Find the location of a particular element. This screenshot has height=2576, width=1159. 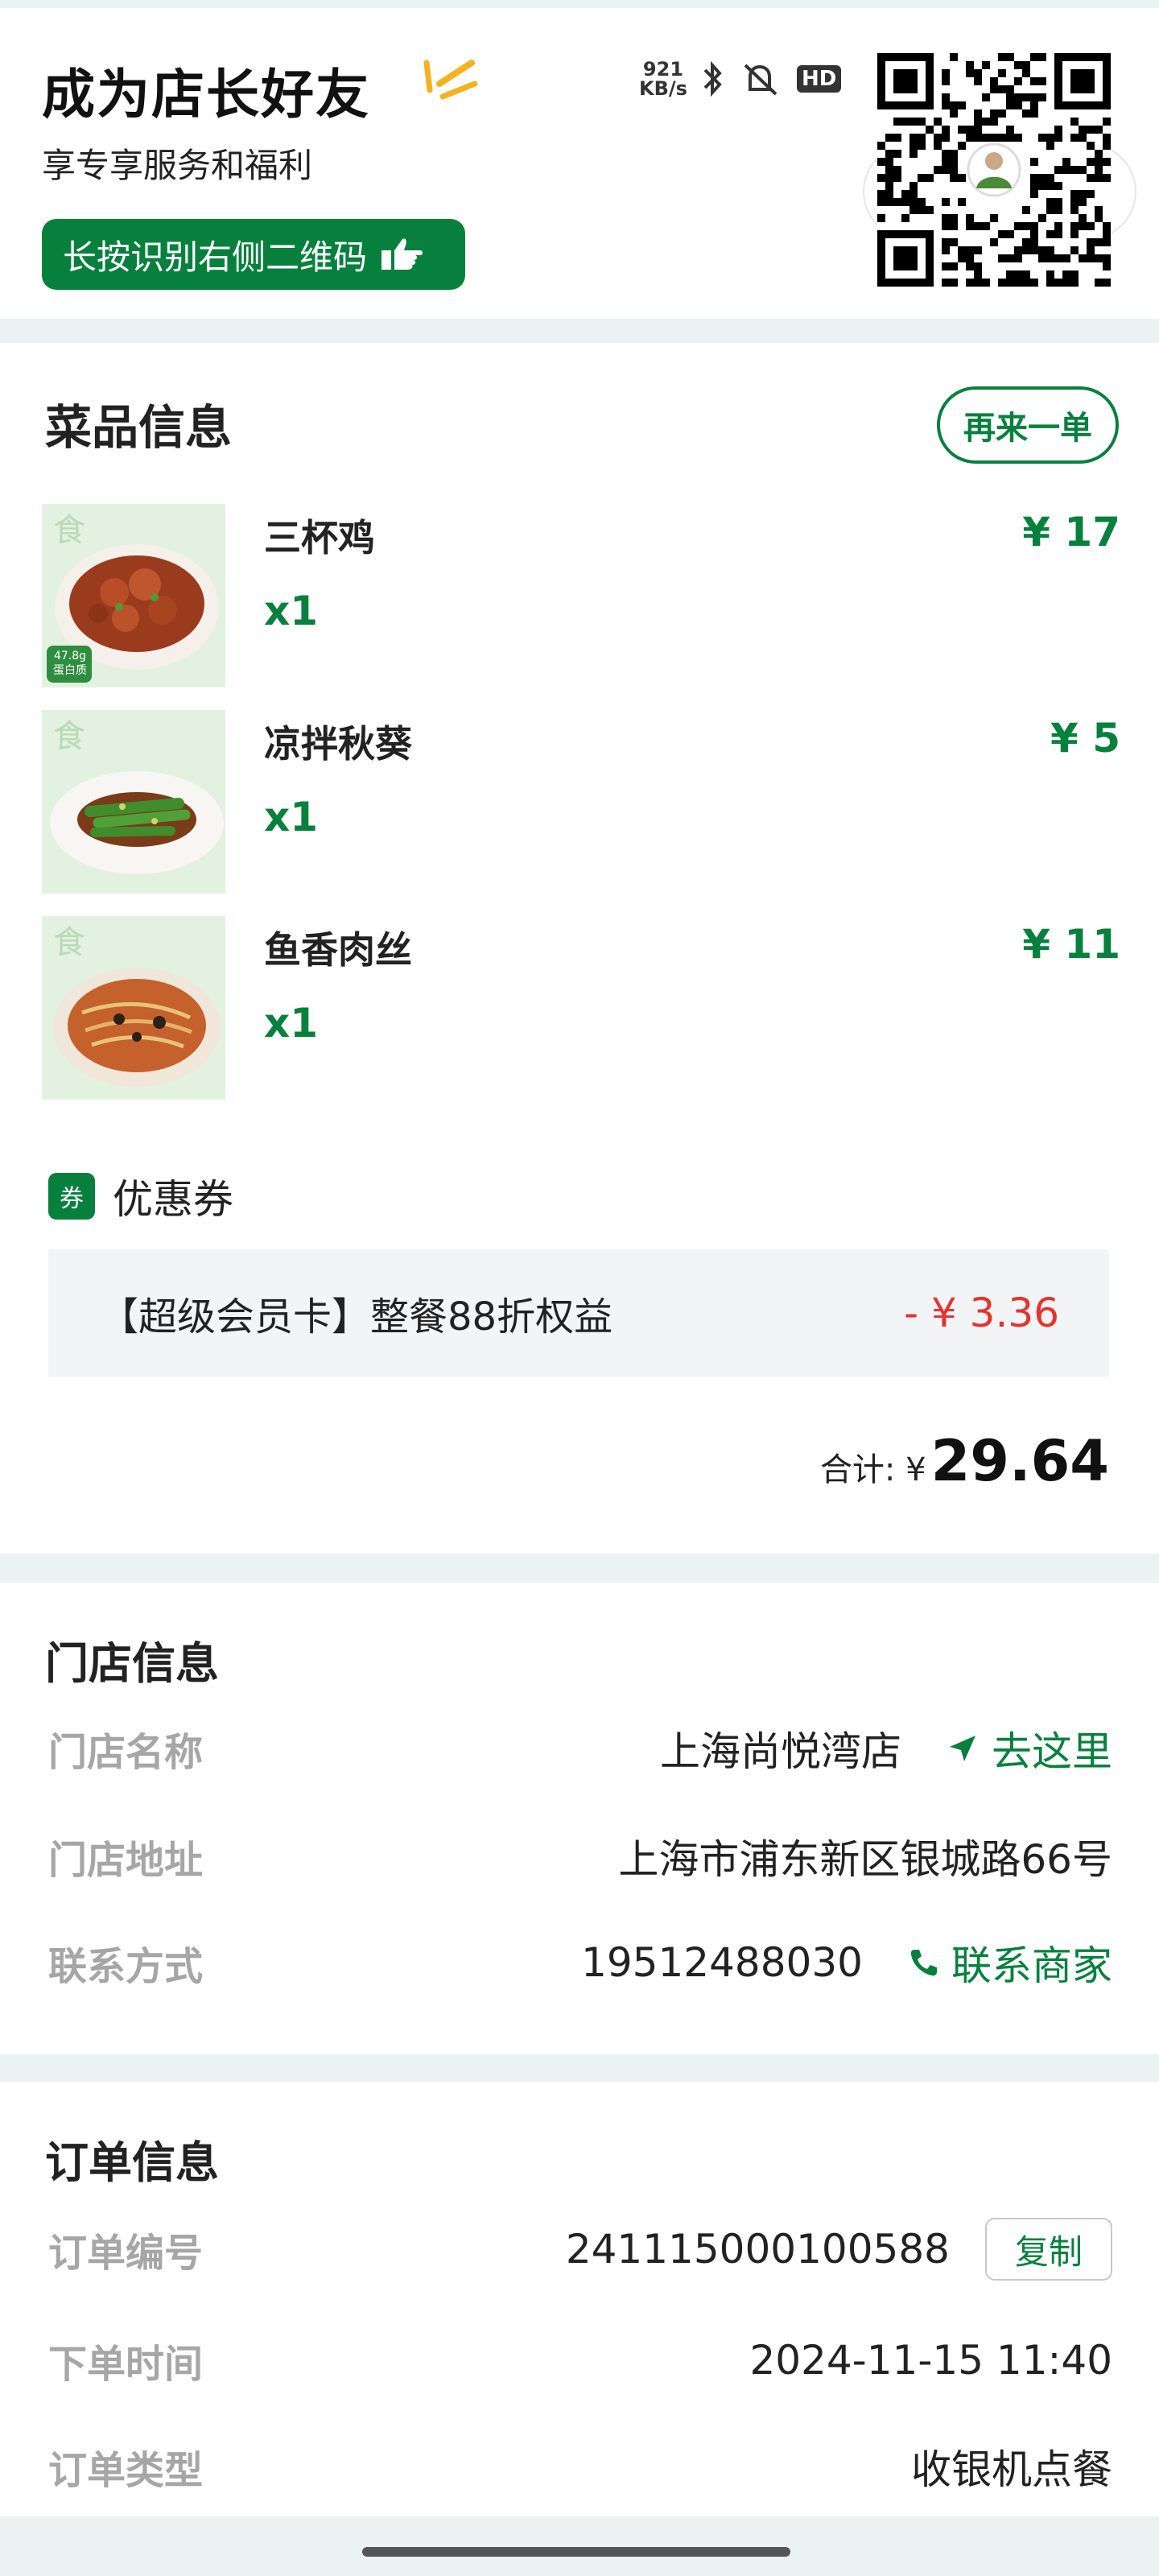

dish-item: 食 凉拌秋葵 x1 ¥ 5 is located at coordinates (581, 802).